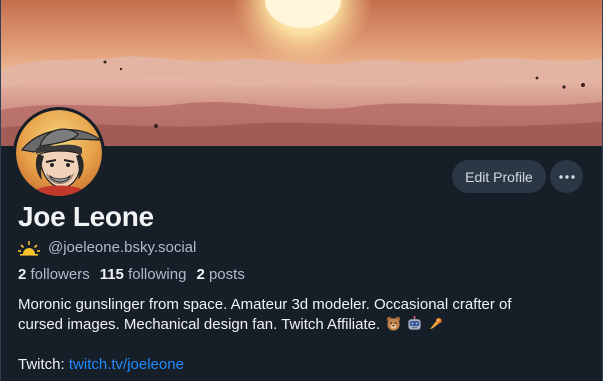  What do you see at coordinates (111, 274) in the screenshot?
I see `following-count: 115` at bounding box center [111, 274].